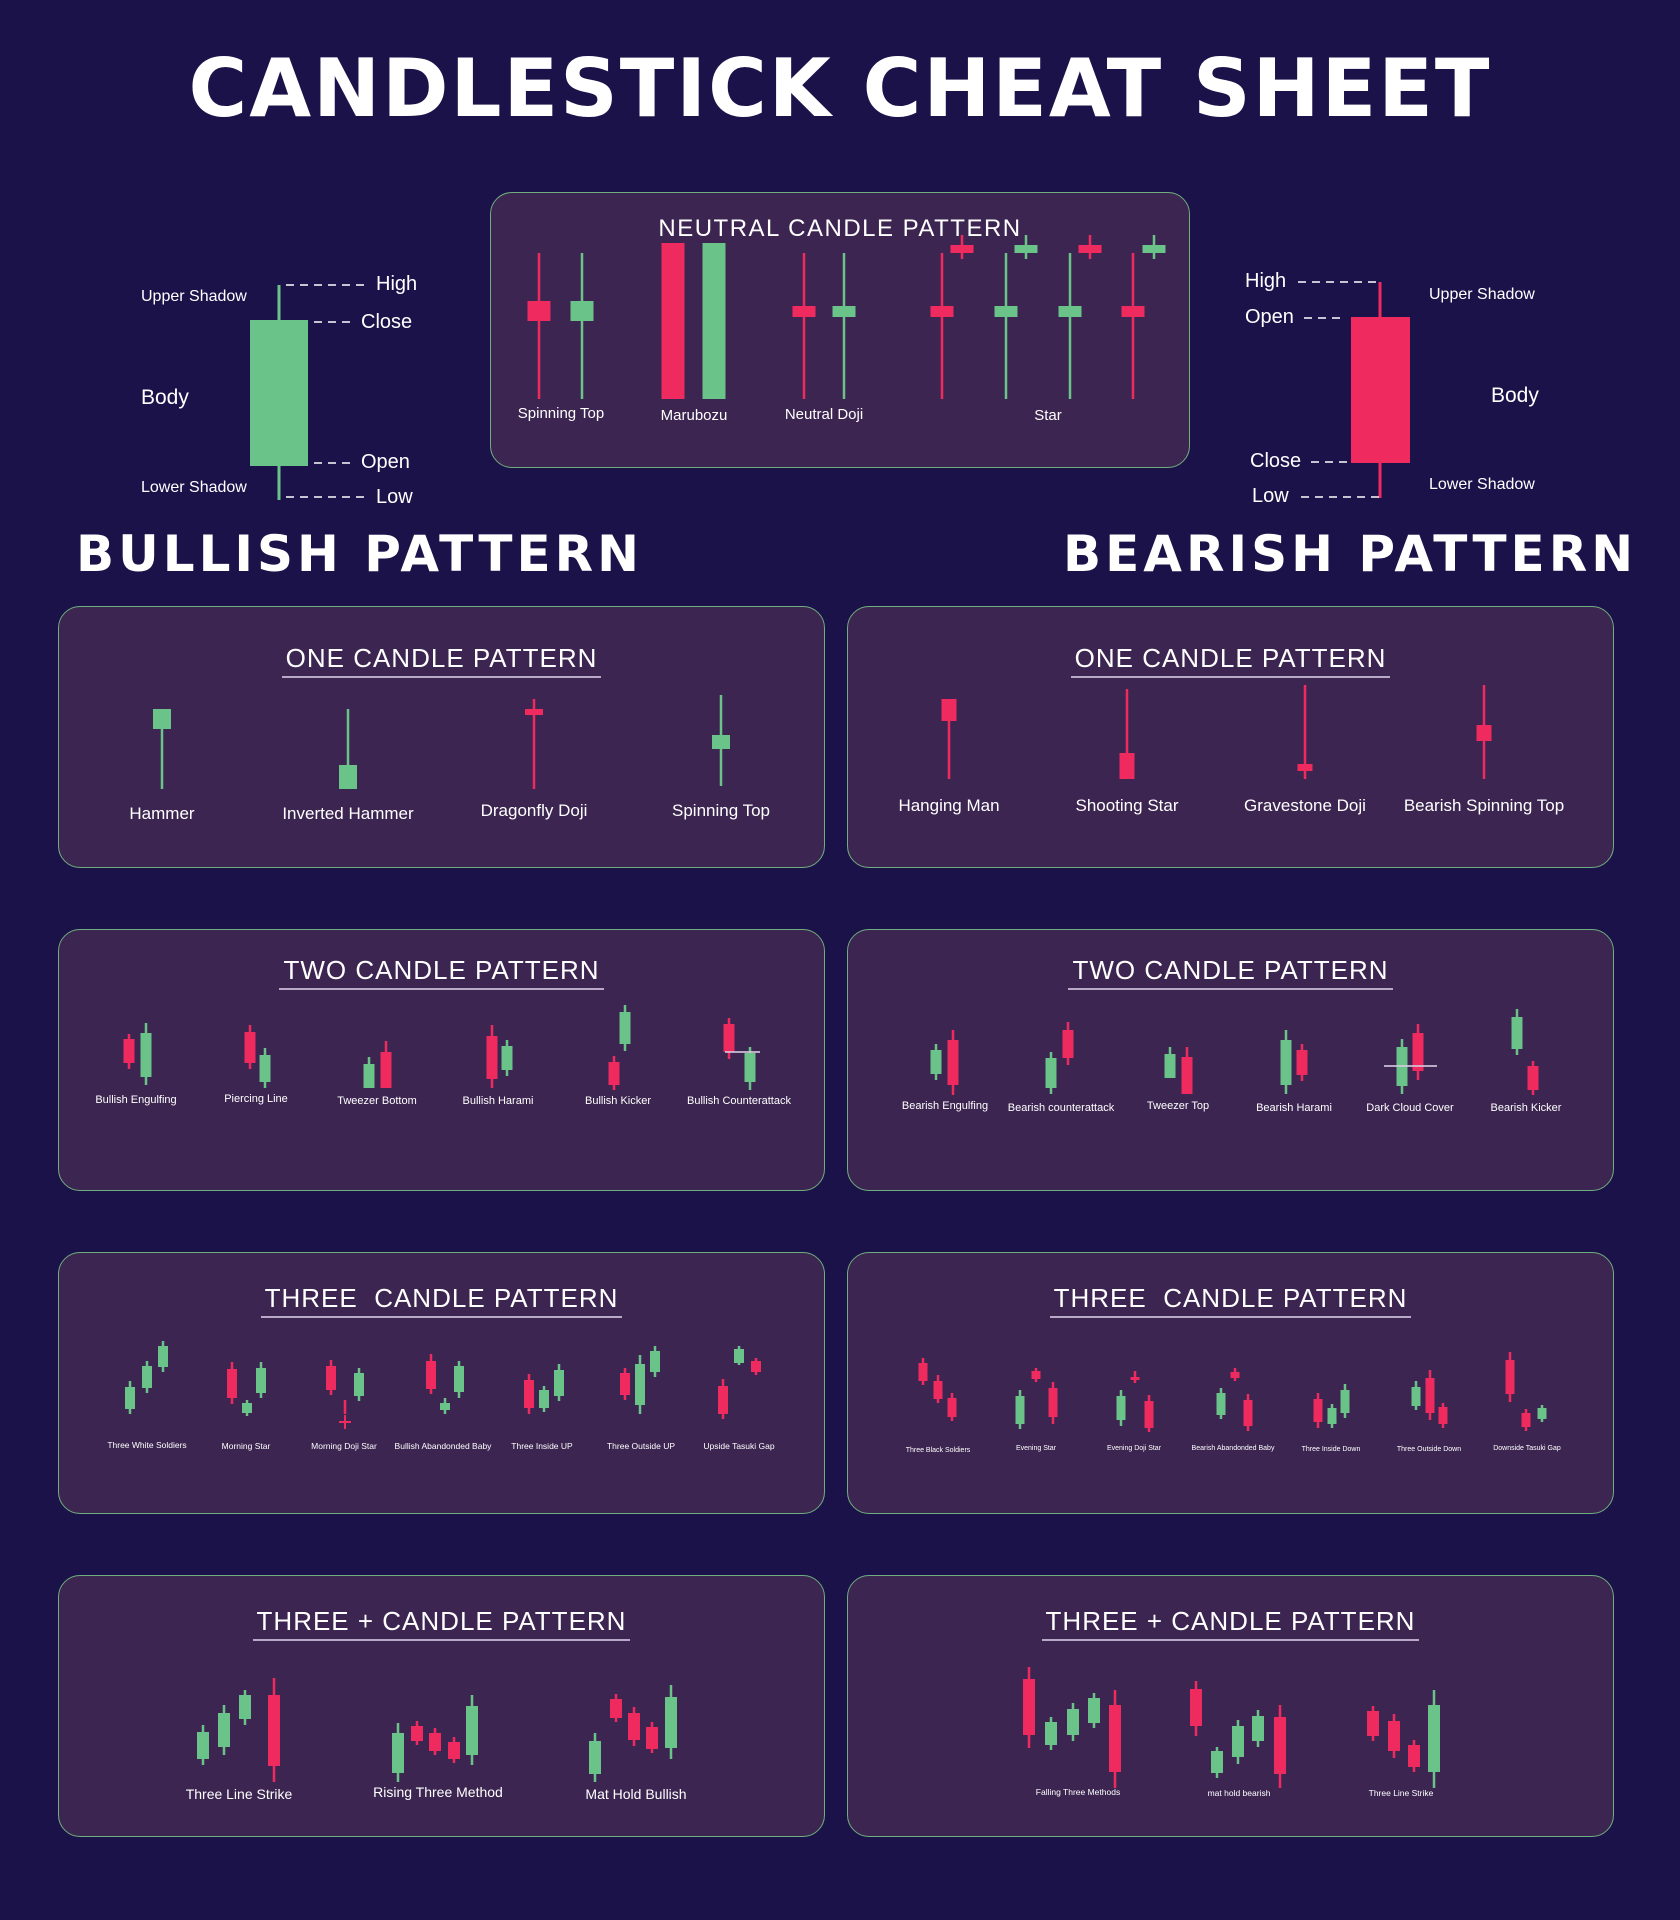 This screenshot has width=1680, height=1920. Describe the element at coordinates (256, 1099) in the screenshot. I see `pattern-label: Piercing Line` at that location.